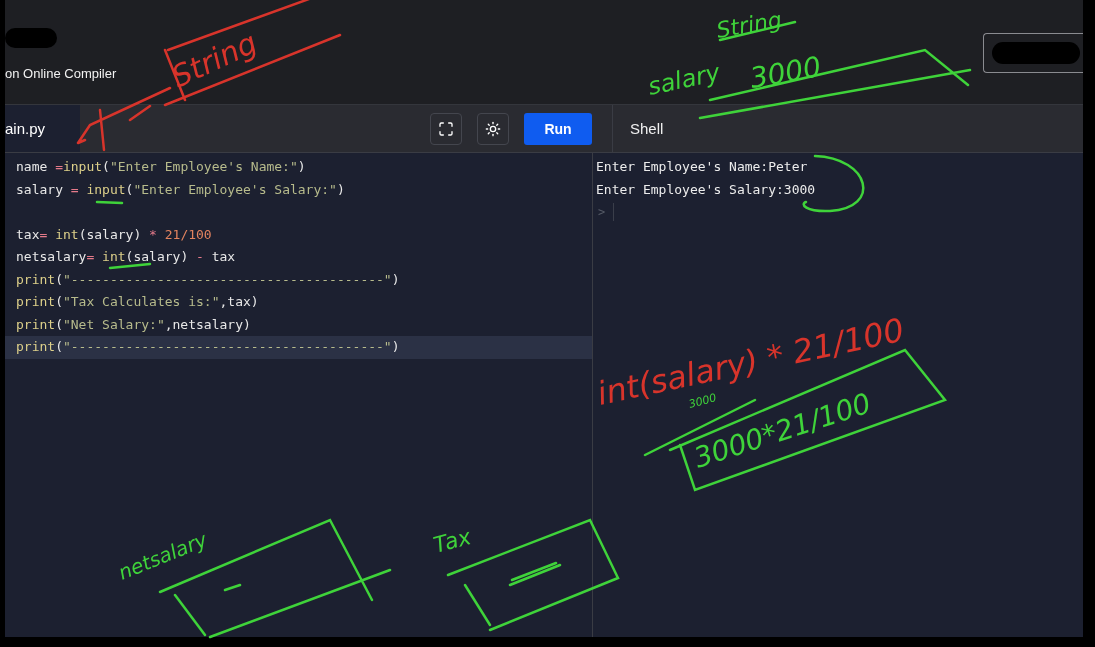  Describe the element at coordinates (1033, 53) in the screenshot. I see `account-box` at that location.